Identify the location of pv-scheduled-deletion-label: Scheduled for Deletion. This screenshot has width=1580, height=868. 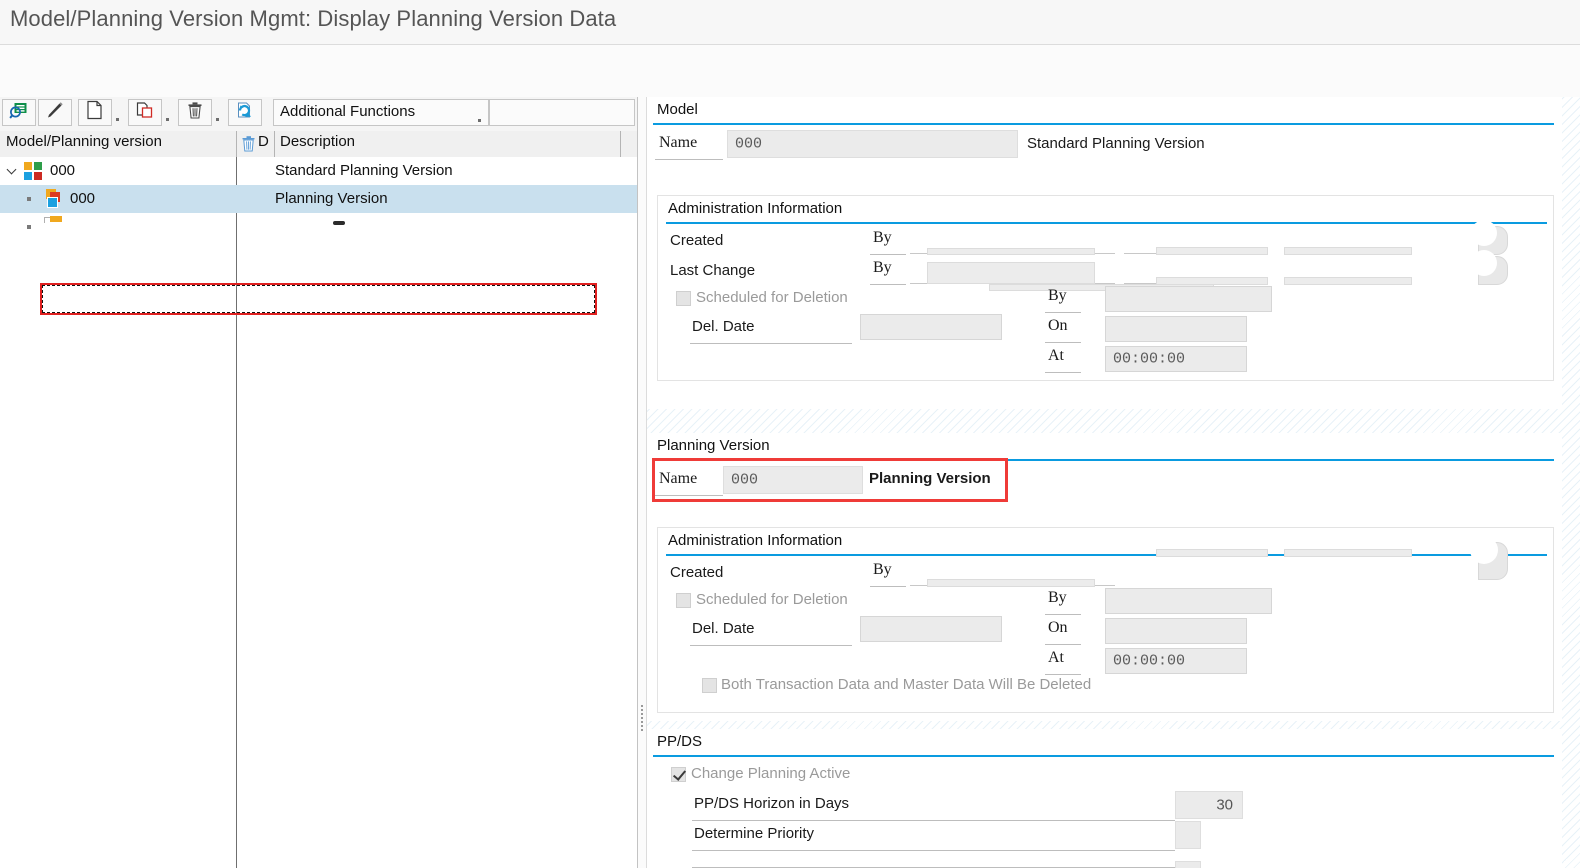
(772, 599).